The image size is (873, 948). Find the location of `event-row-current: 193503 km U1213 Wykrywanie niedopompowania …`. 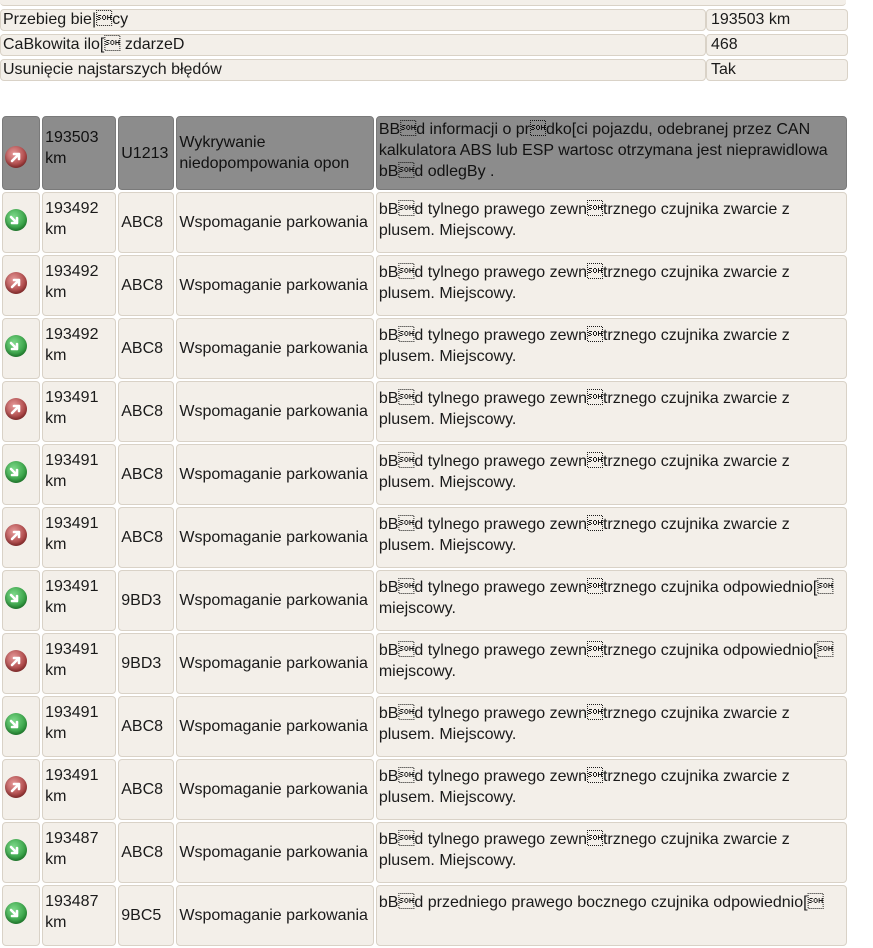

event-row-current: 193503 km U1213 Wykrywanie niedopompowania … is located at coordinates (424, 153).